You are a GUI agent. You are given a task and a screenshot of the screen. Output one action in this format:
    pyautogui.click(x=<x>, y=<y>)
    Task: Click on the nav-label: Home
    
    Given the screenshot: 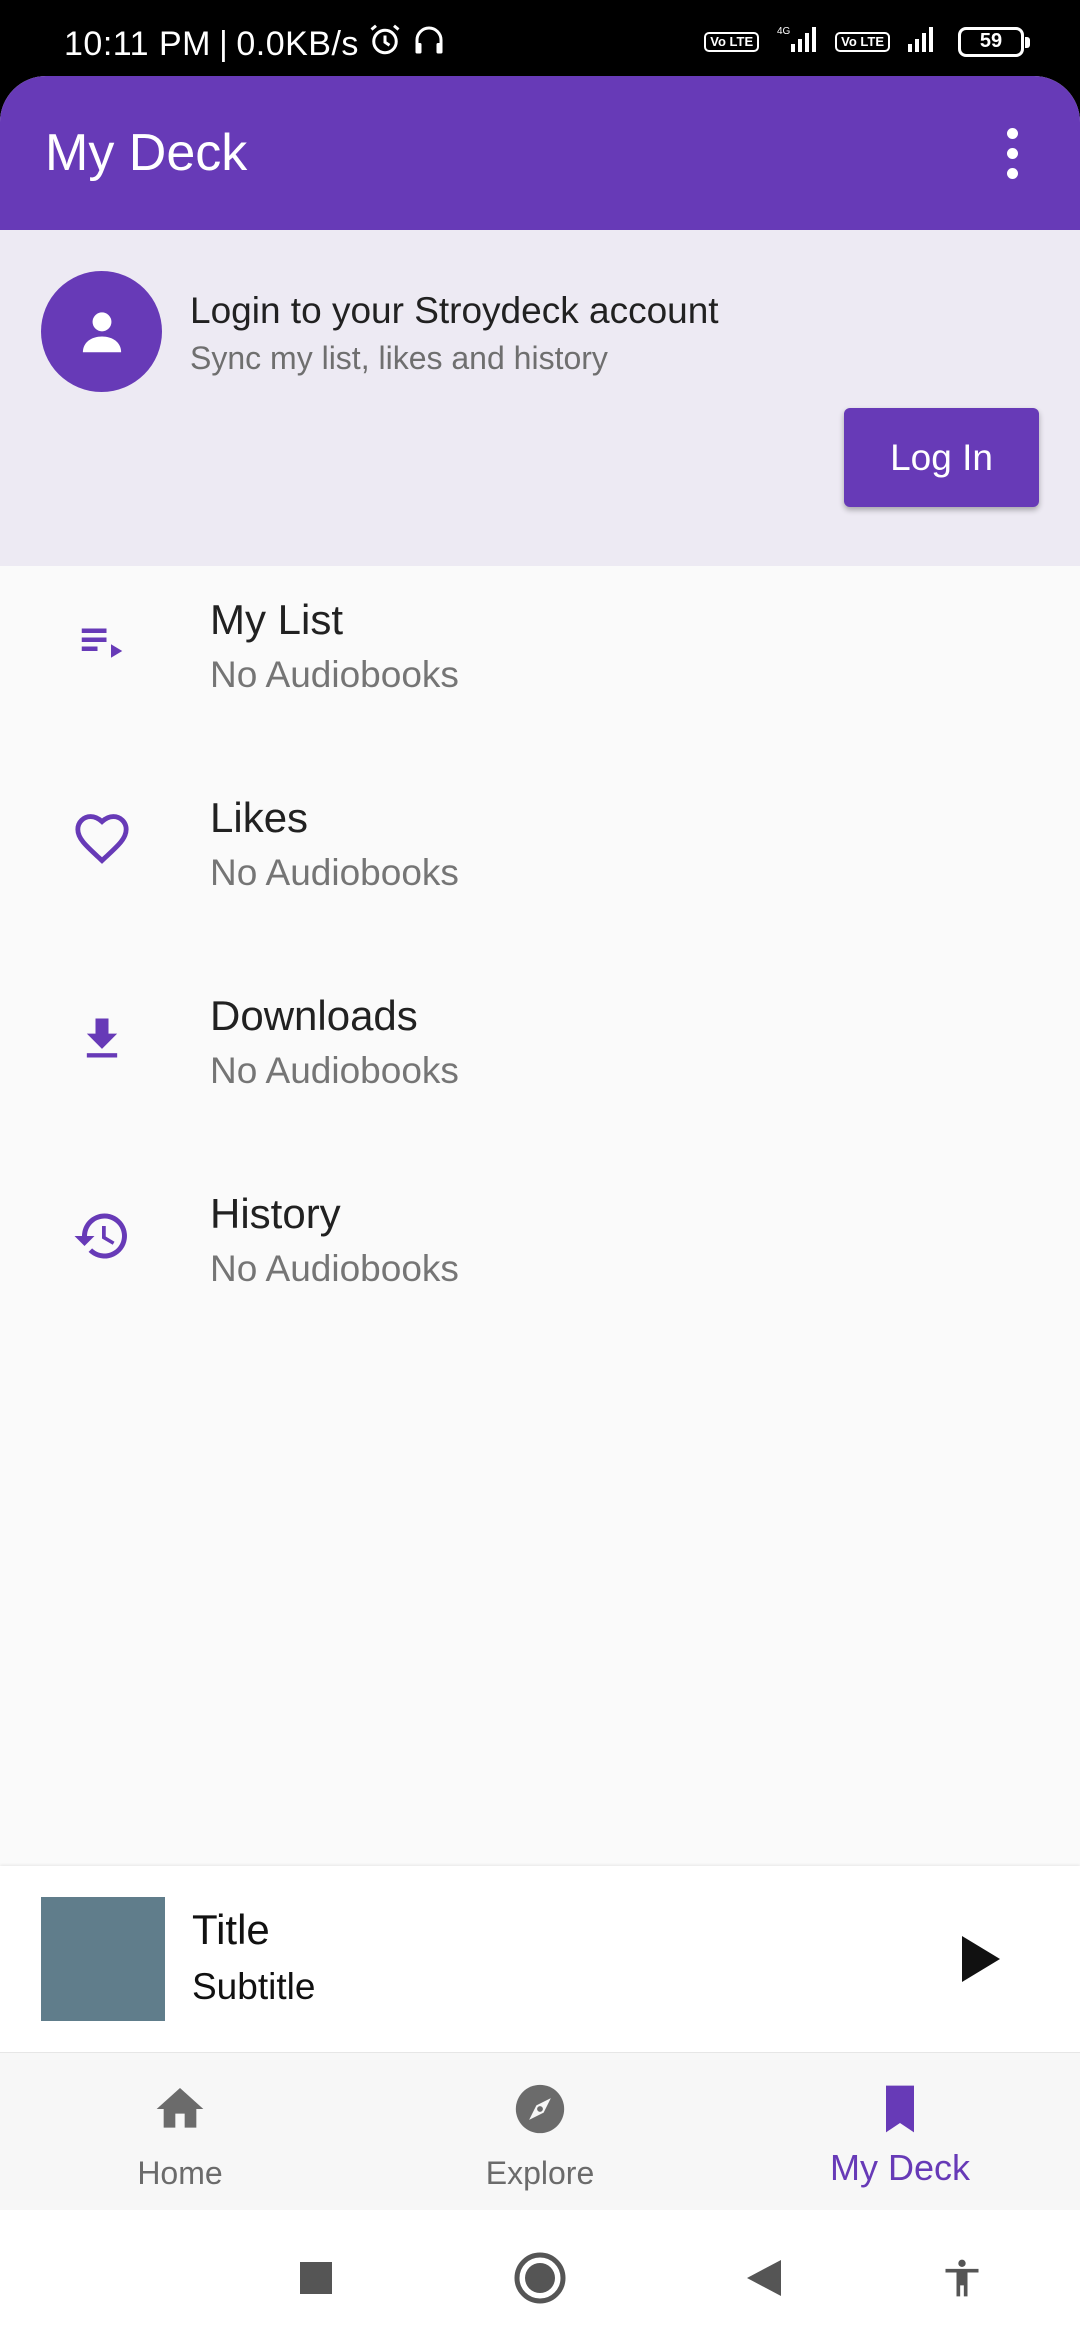 What is the action you would take?
    pyautogui.click(x=180, y=2173)
    